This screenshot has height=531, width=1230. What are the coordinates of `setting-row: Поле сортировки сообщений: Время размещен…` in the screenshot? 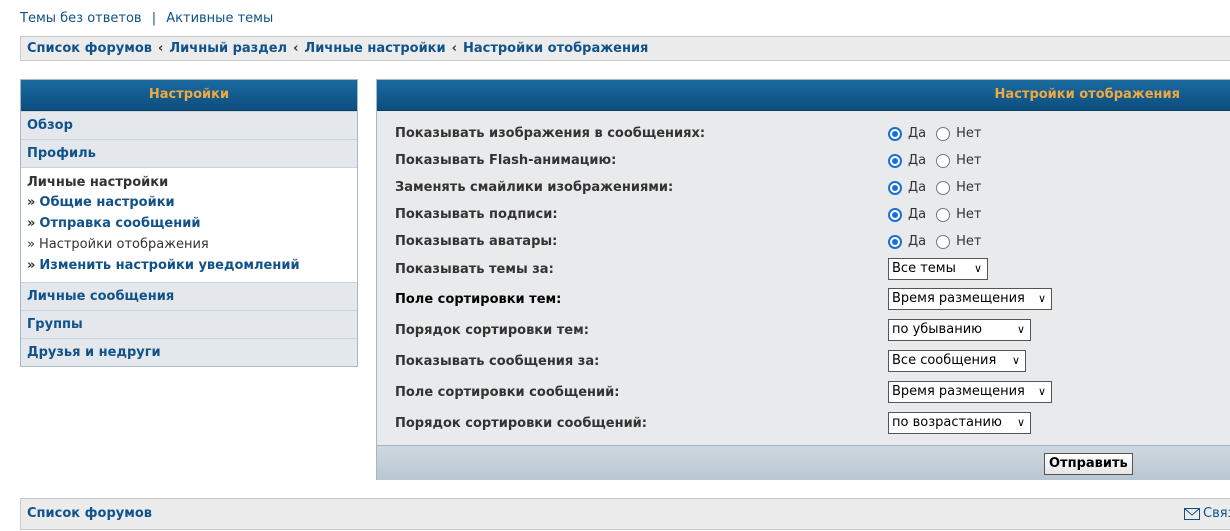 It's located at (805, 393).